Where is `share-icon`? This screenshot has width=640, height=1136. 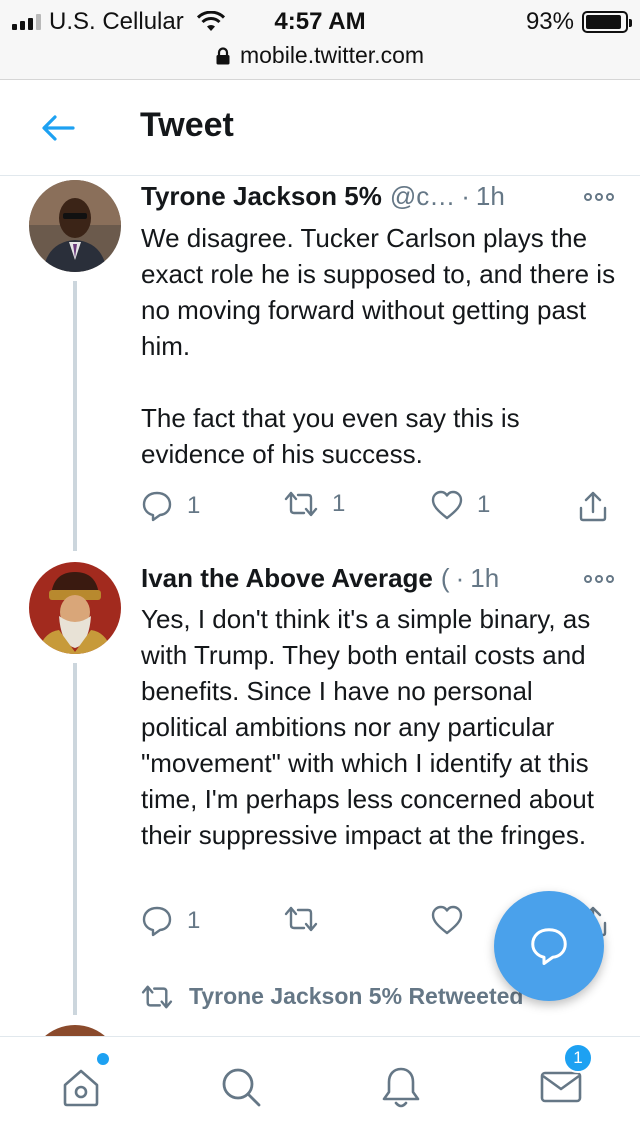
share-icon is located at coordinates (593, 506).